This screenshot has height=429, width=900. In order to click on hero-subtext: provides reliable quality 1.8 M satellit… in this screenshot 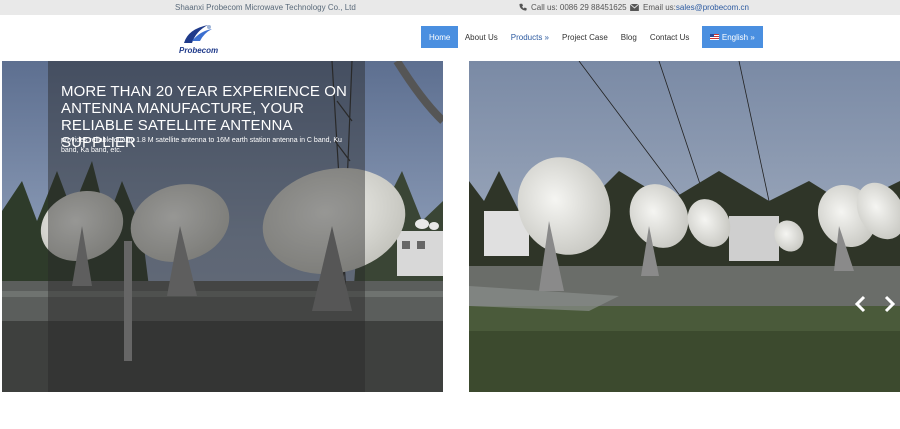, I will do `click(201, 145)`.